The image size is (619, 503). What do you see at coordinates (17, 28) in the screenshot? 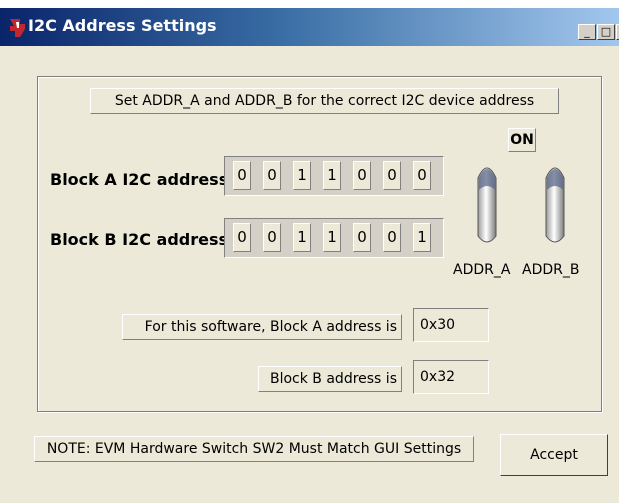
I see `ti-logo-icon` at bounding box center [17, 28].